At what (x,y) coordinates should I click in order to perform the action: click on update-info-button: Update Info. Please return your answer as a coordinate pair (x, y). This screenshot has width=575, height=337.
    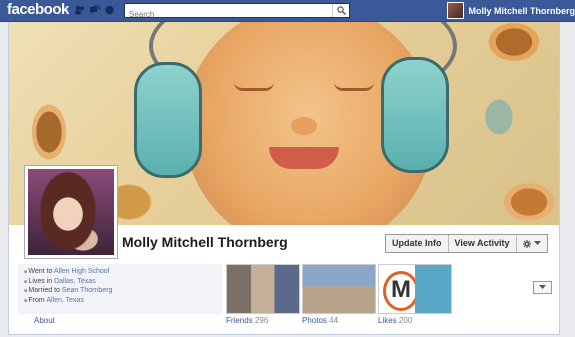
    Looking at the image, I should click on (417, 243).